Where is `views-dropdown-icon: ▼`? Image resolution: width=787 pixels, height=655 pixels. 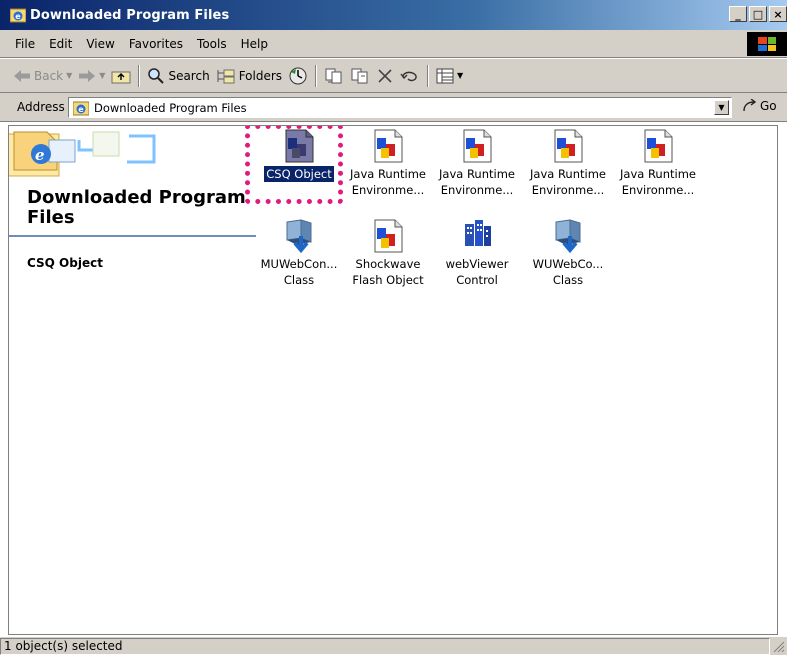
views-dropdown-icon: ▼ is located at coordinates (460, 75).